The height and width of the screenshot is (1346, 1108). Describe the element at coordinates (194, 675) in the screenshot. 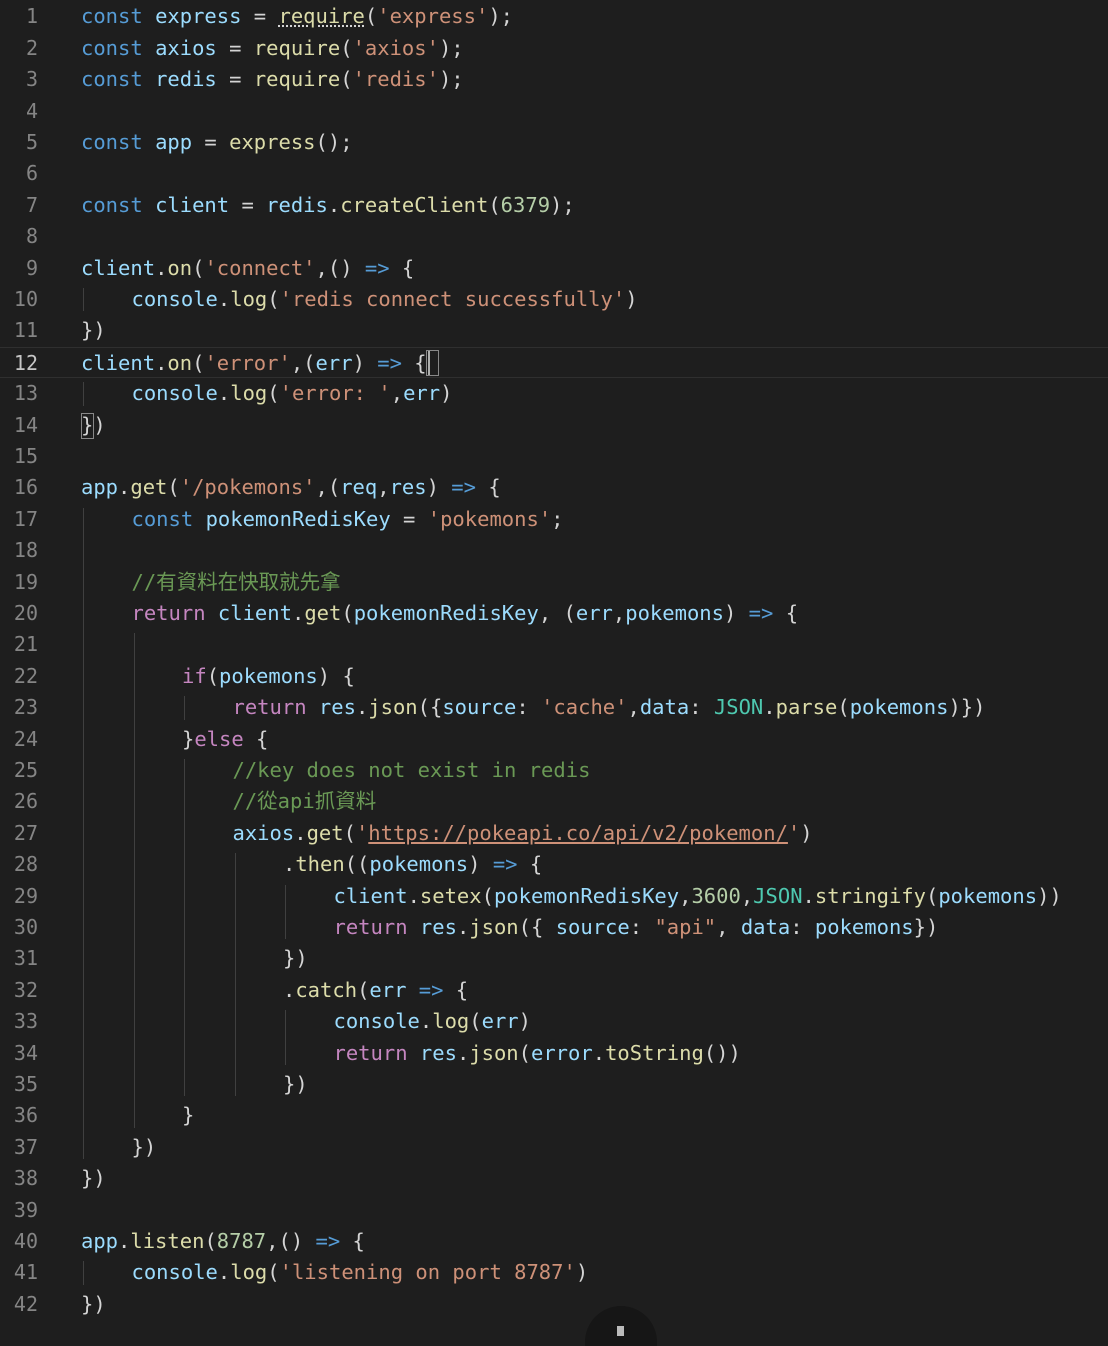

I see `code-token: if` at that location.